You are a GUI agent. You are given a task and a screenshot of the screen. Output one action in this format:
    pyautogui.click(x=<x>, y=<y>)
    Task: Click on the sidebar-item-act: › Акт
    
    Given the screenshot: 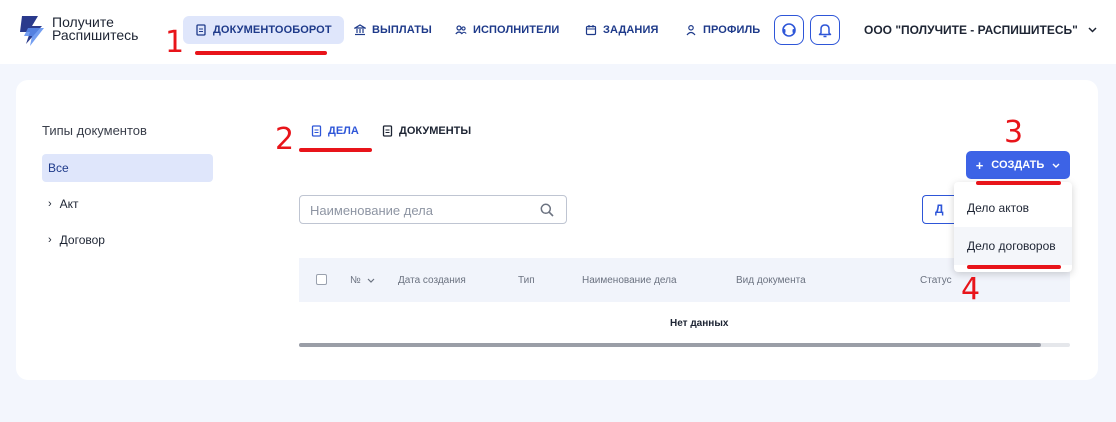 What is the action you would take?
    pyautogui.click(x=127, y=204)
    